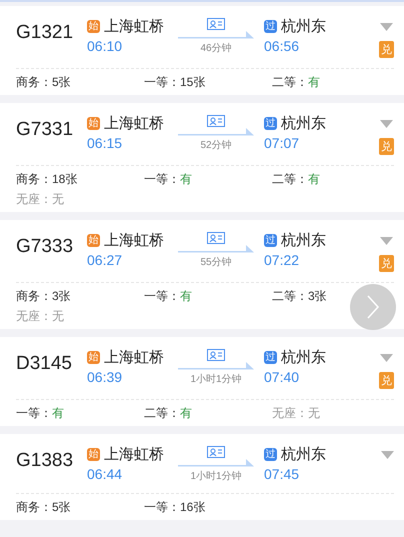 The image size is (404, 537). What do you see at coordinates (44, 363) in the screenshot?
I see `train-number: D3145` at bounding box center [44, 363].